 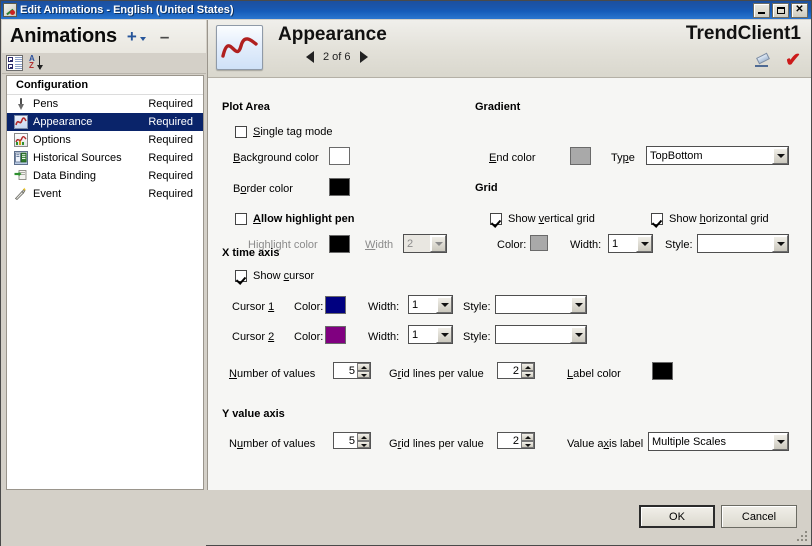 I want to click on sidebar-item-pens: Pens Required, so click(x=105, y=104).